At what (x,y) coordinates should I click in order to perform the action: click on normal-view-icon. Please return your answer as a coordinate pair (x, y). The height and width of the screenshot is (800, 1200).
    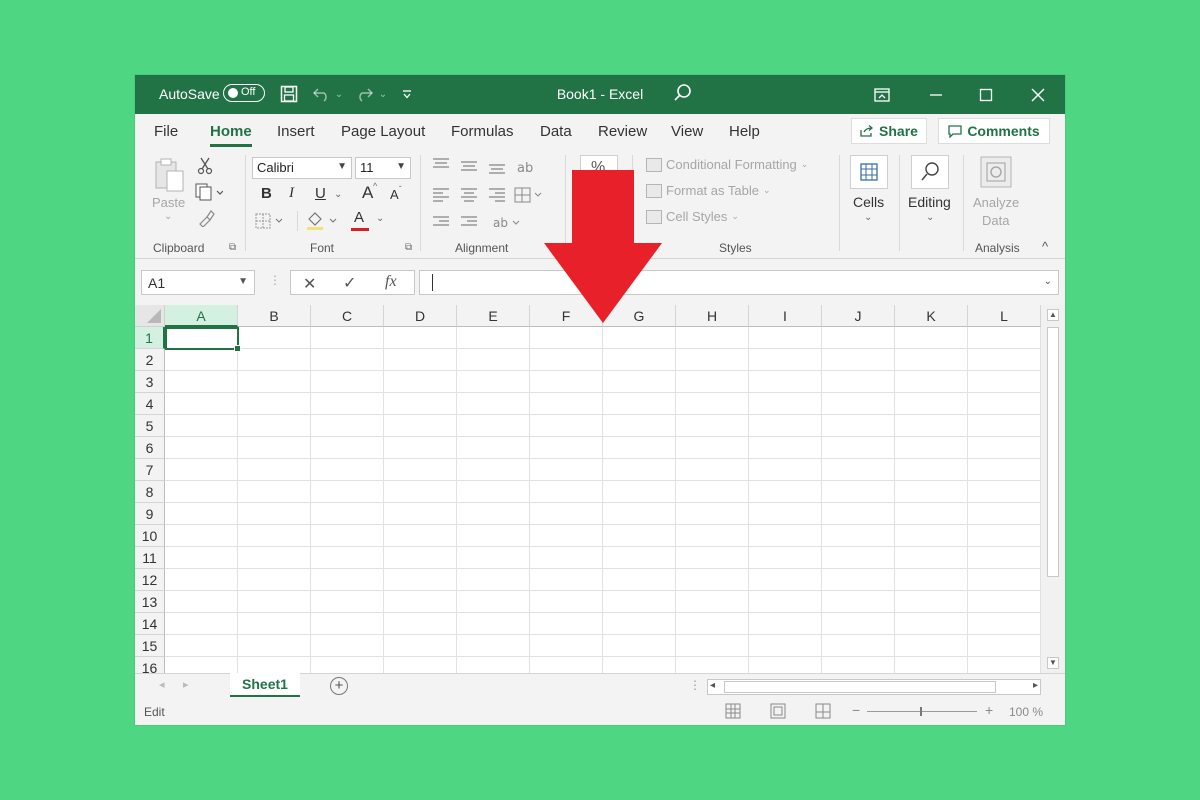
    Looking at the image, I should click on (733, 712).